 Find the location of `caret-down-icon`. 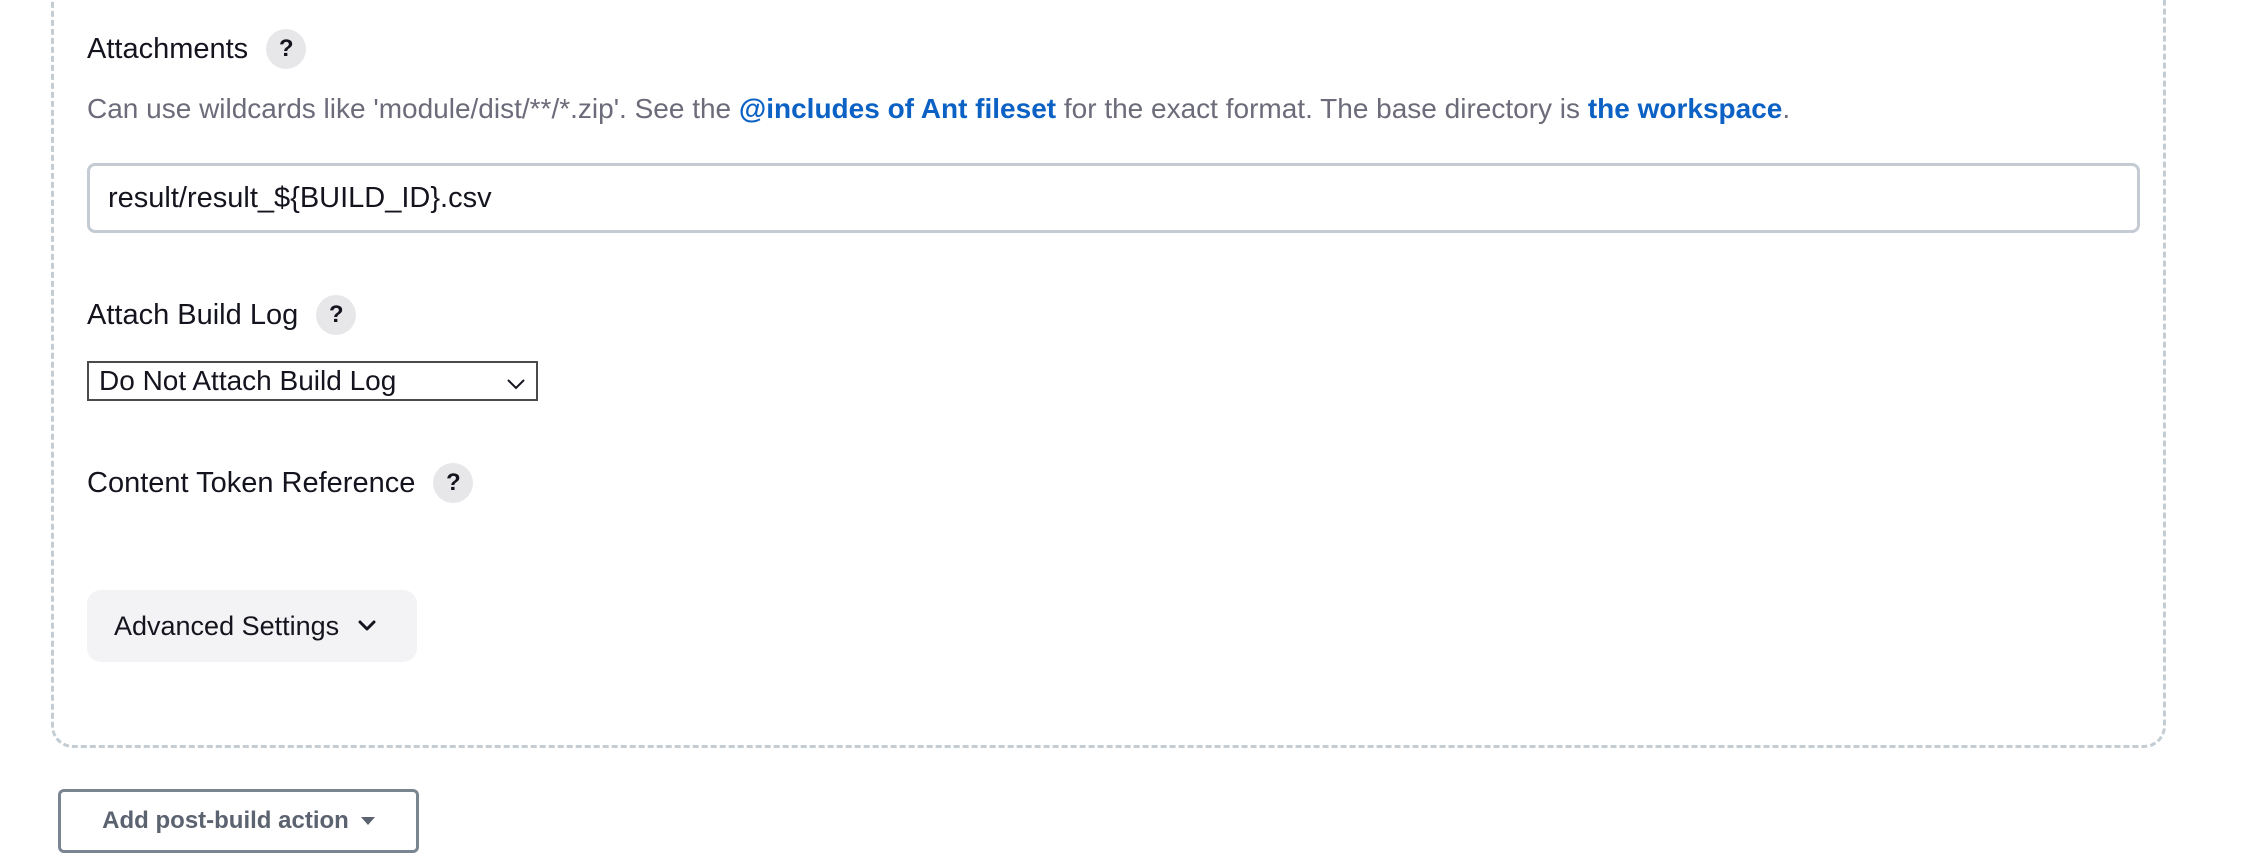

caret-down-icon is located at coordinates (367, 821).